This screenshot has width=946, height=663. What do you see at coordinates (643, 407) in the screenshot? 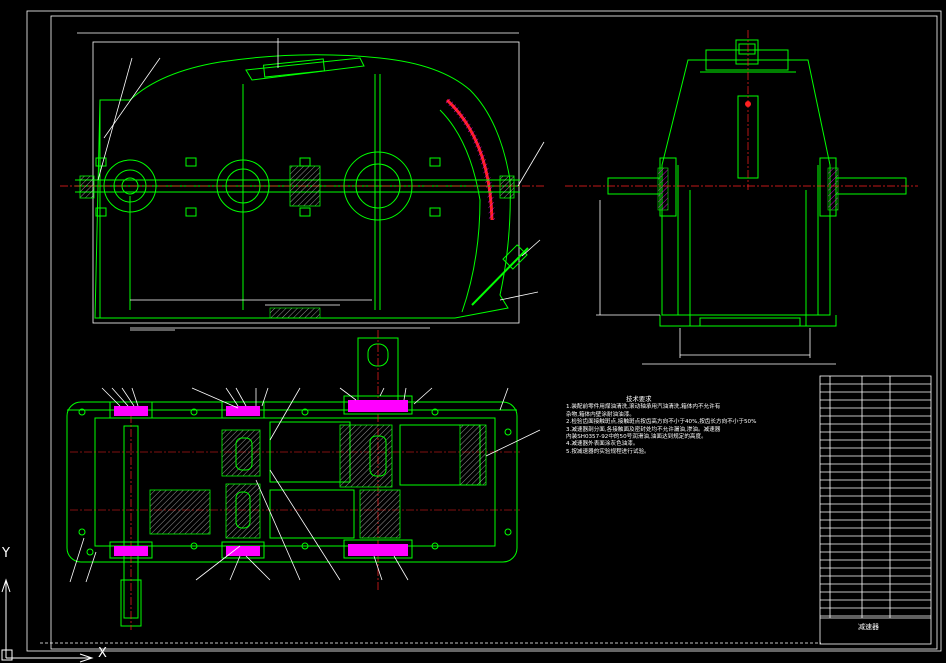
I see `technical-note-line: 1.装配前零件用煤油清洗,滚动轴承用汽油清洗,箱体内不允许有` at bounding box center [643, 407].